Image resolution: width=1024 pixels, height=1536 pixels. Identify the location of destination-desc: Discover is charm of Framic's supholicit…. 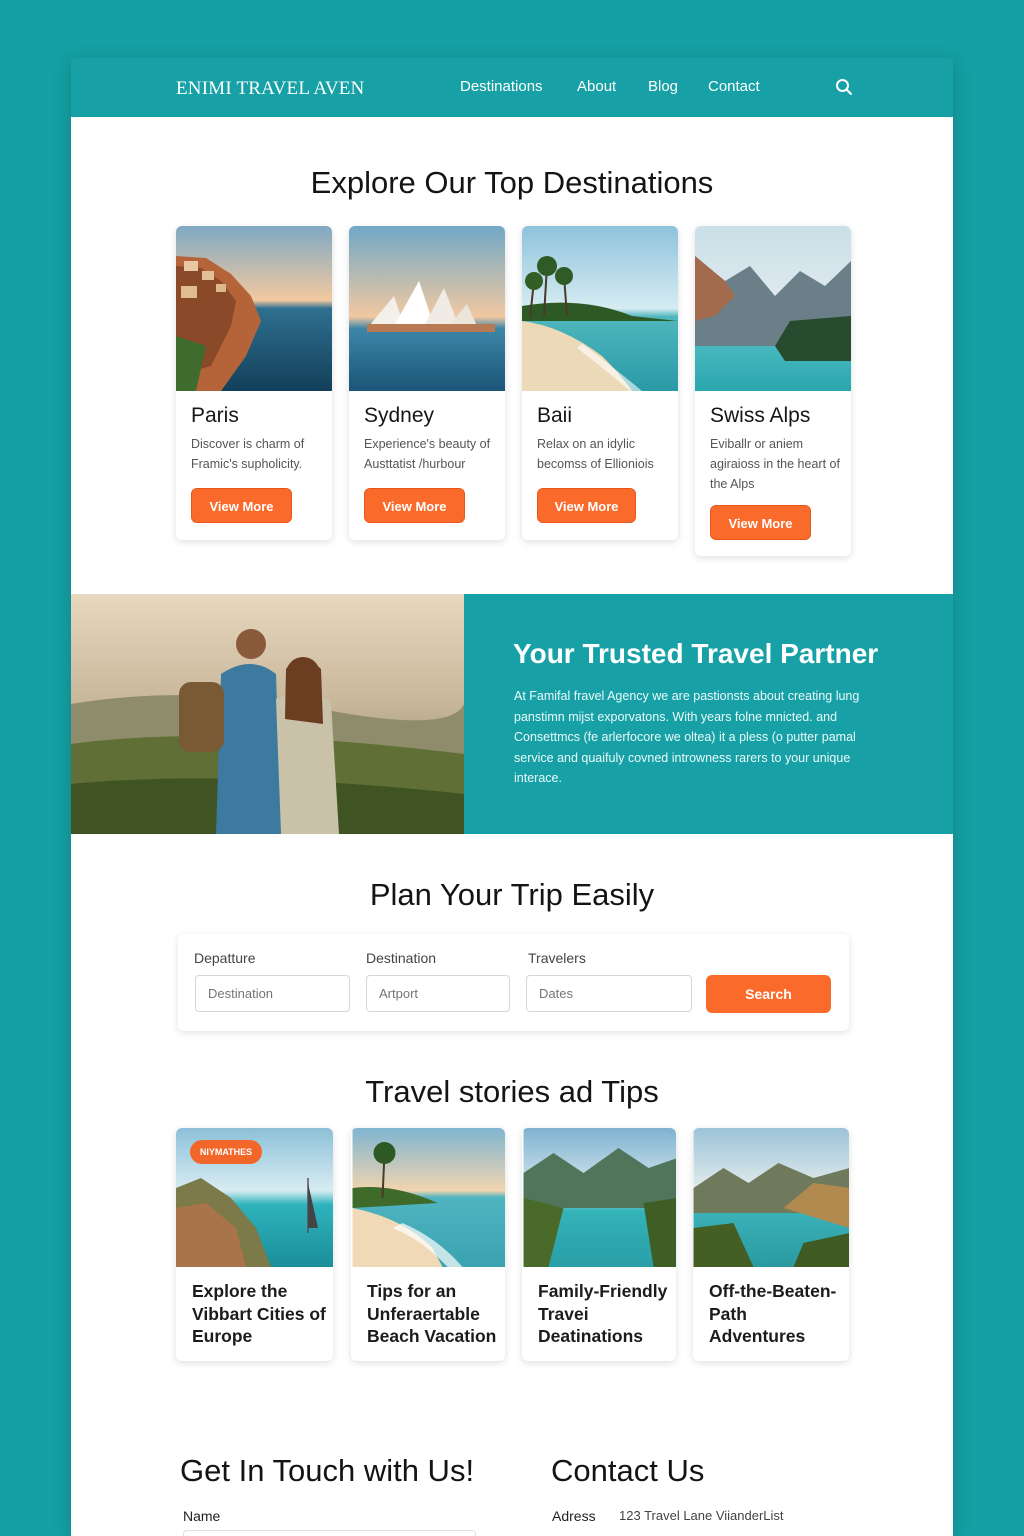
(248, 454).